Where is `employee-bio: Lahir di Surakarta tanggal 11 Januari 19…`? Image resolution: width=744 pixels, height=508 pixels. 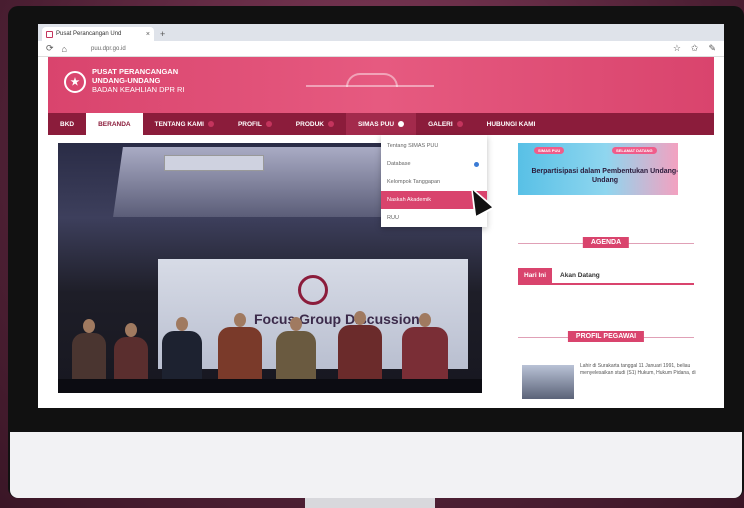 employee-bio: Lahir di Surakarta tanggal 11 Januari 19… is located at coordinates (638, 369).